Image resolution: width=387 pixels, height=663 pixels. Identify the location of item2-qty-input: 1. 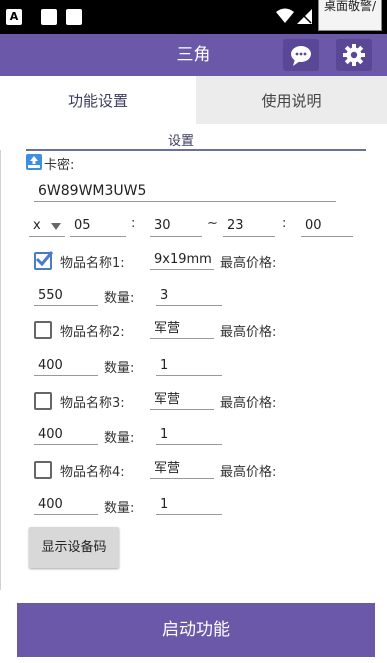
(189, 366).